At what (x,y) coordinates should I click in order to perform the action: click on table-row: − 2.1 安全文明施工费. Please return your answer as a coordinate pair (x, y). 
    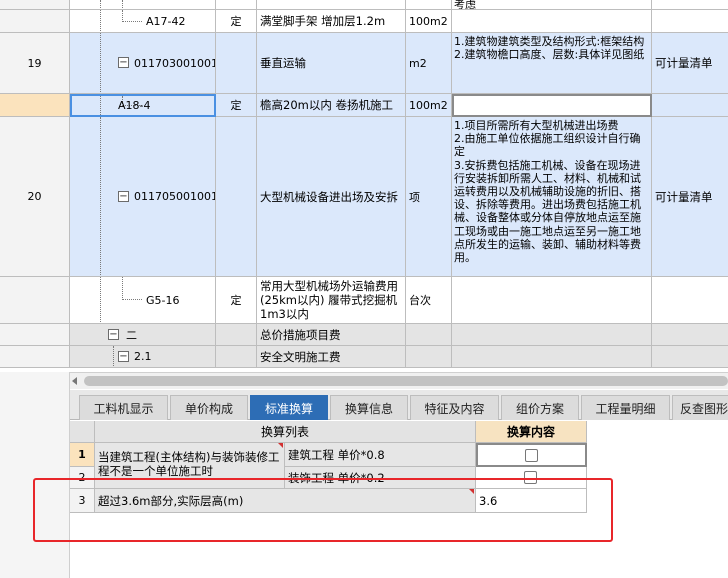
    Looking at the image, I should click on (364, 357).